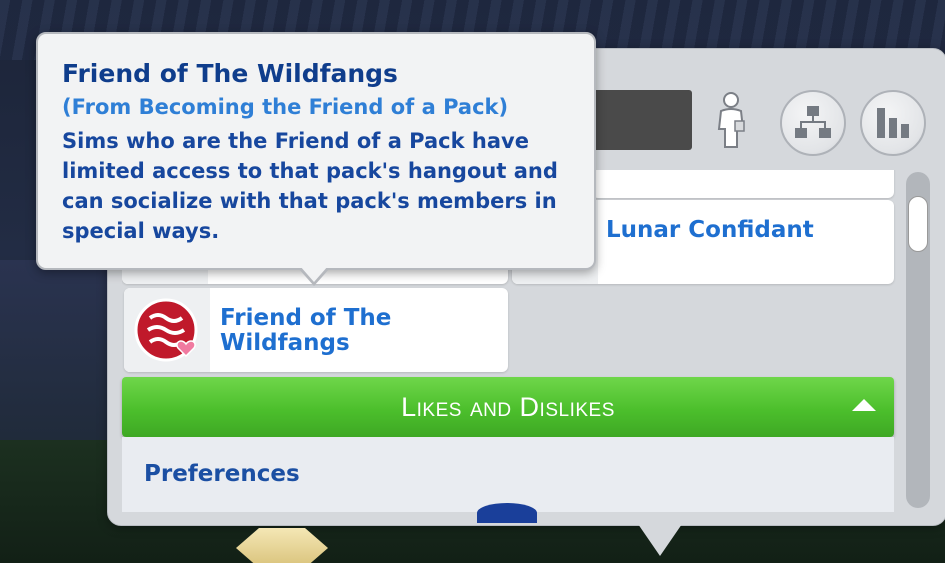  Describe the element at coordinates (660, 540) in the screenshot. I see `panel-pointer` at that location.